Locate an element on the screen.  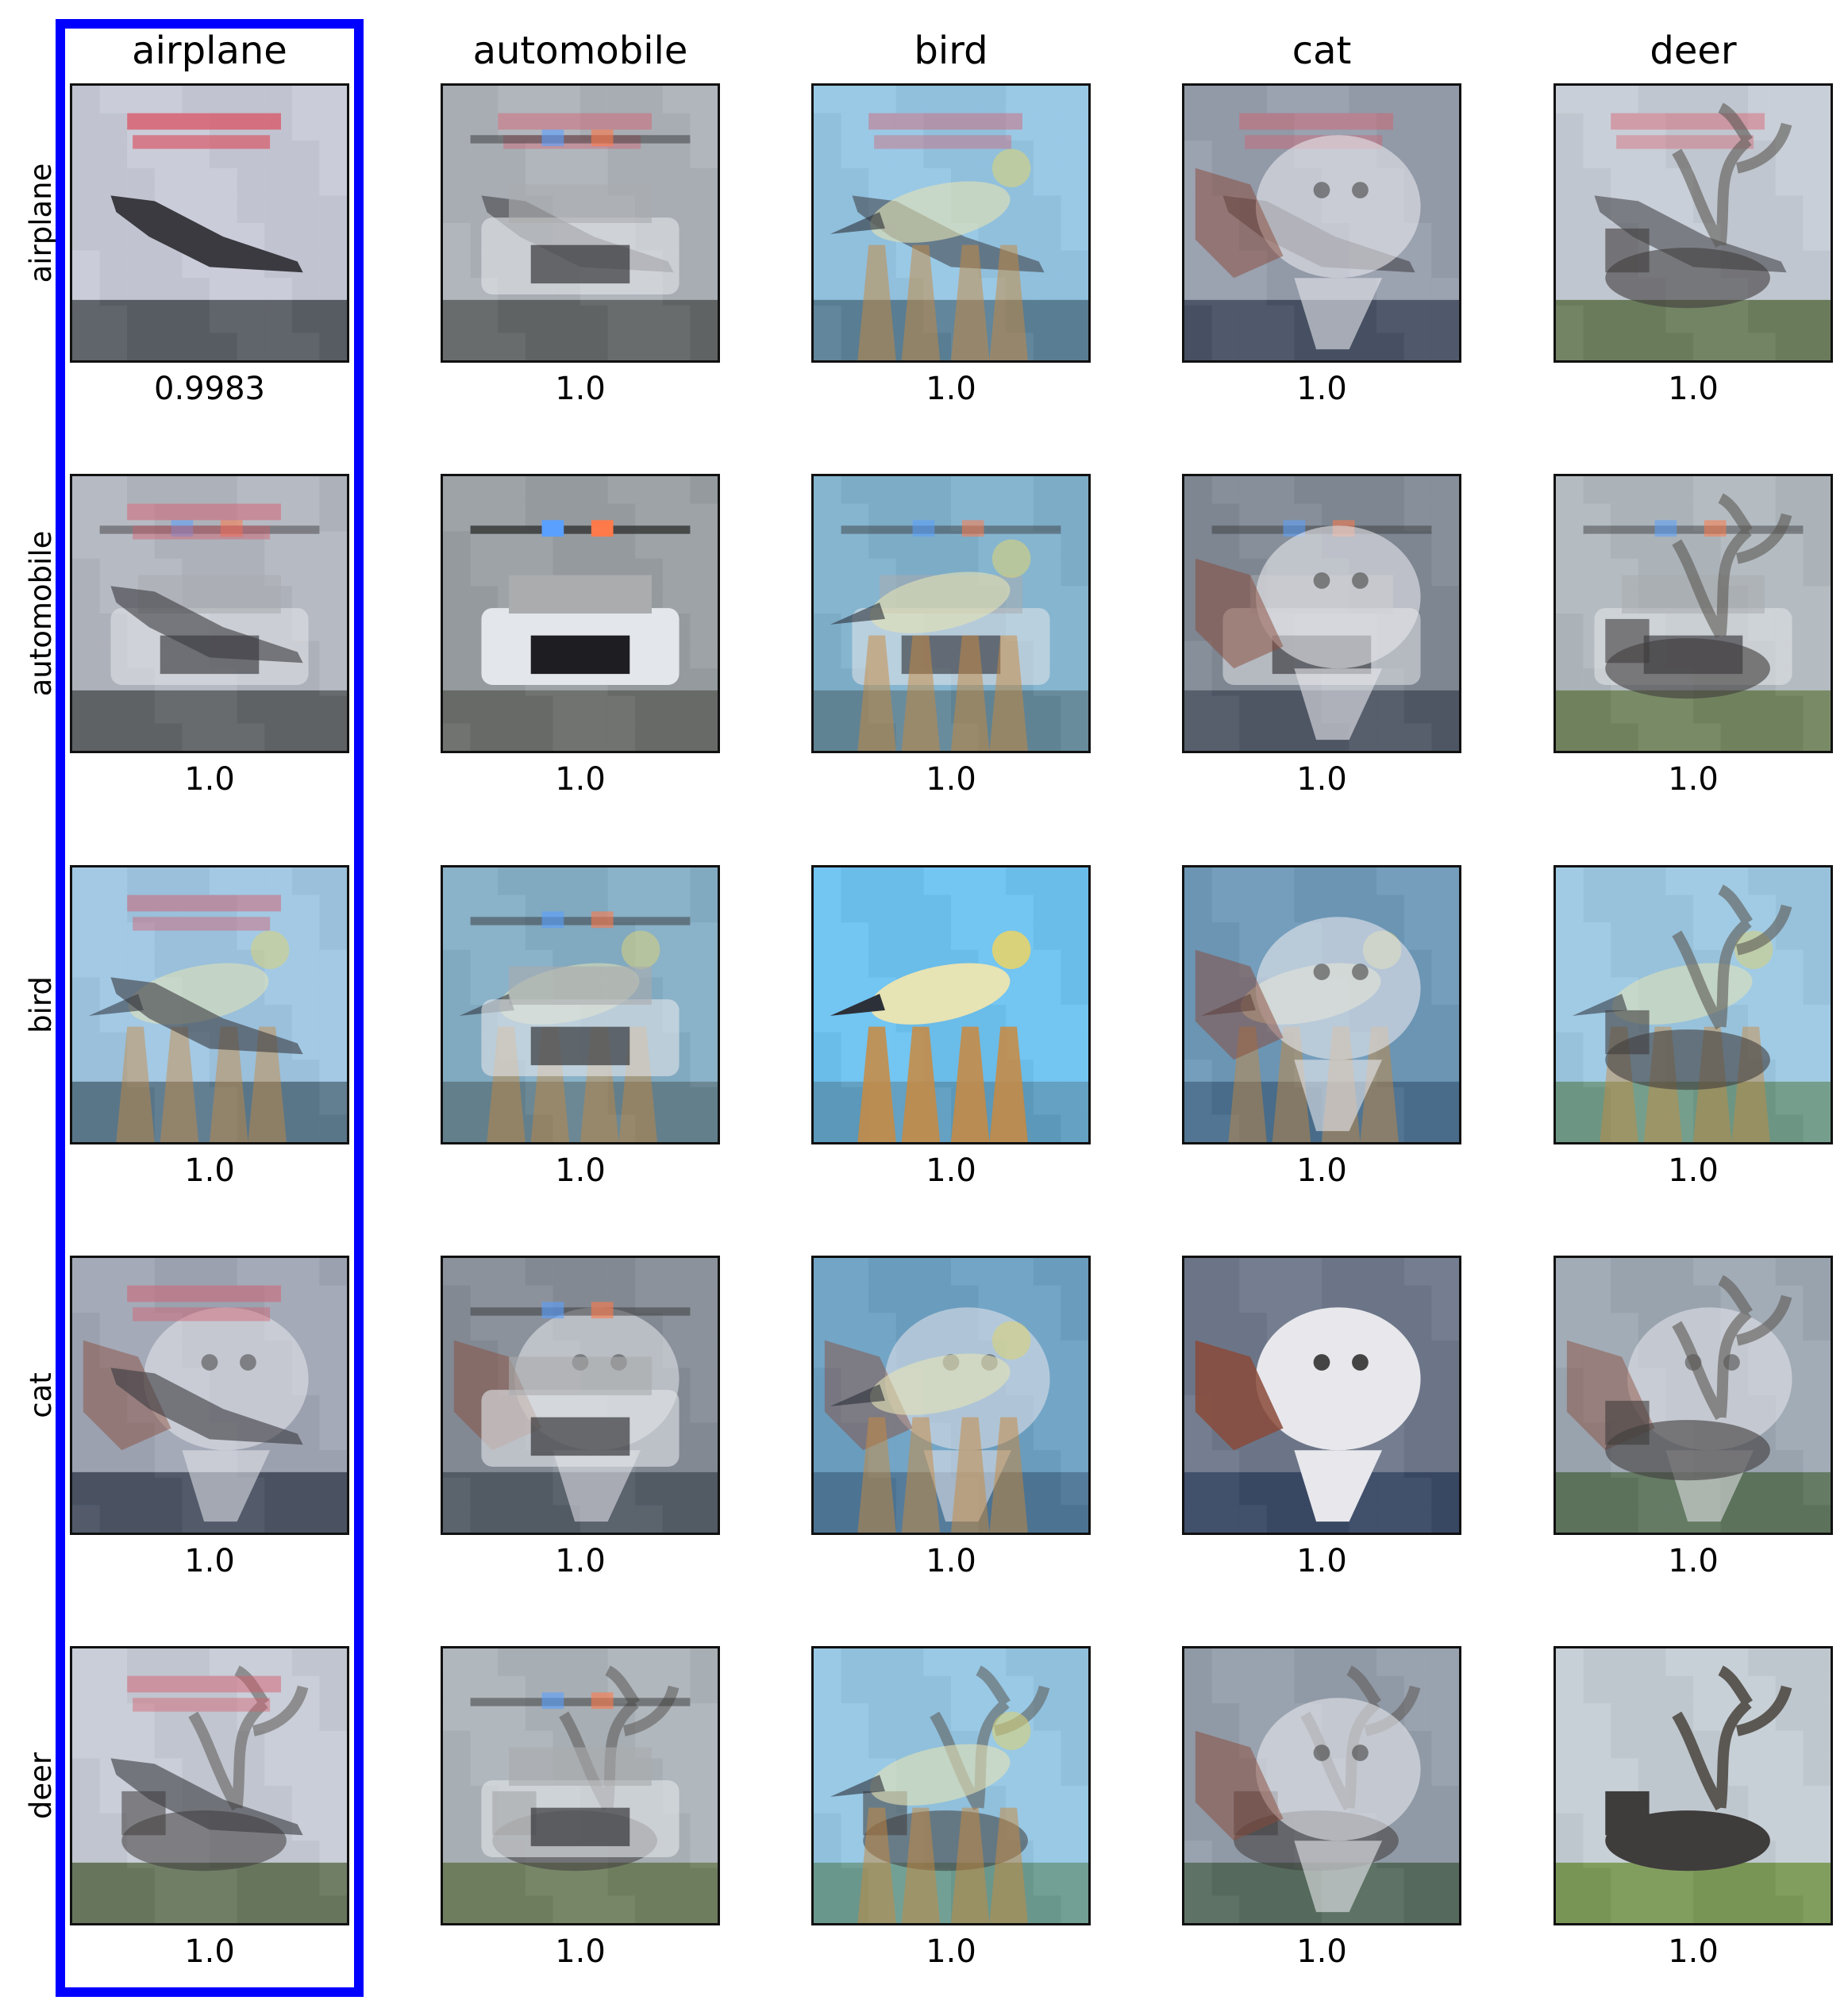
row-title-cat: cat is located at coordinates (41, 1395).